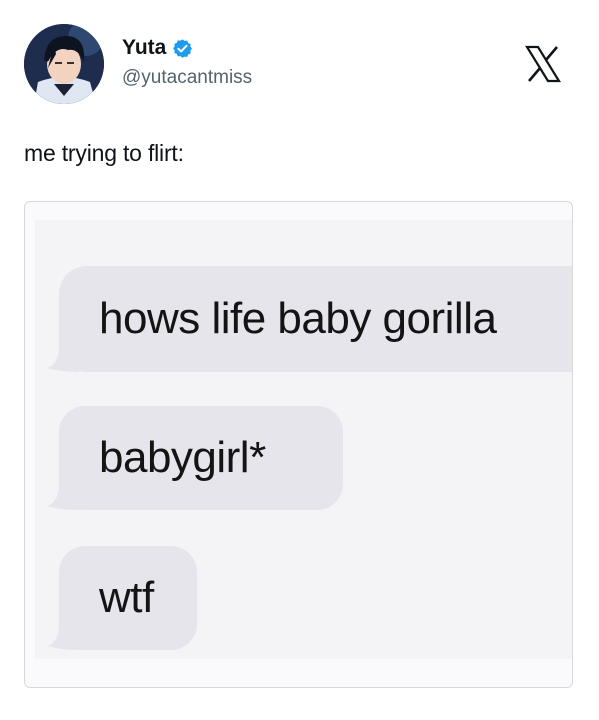 The height and width of the screenshot is (720, 599). I want to click on message-bubble: wtf, so click(122, 598).